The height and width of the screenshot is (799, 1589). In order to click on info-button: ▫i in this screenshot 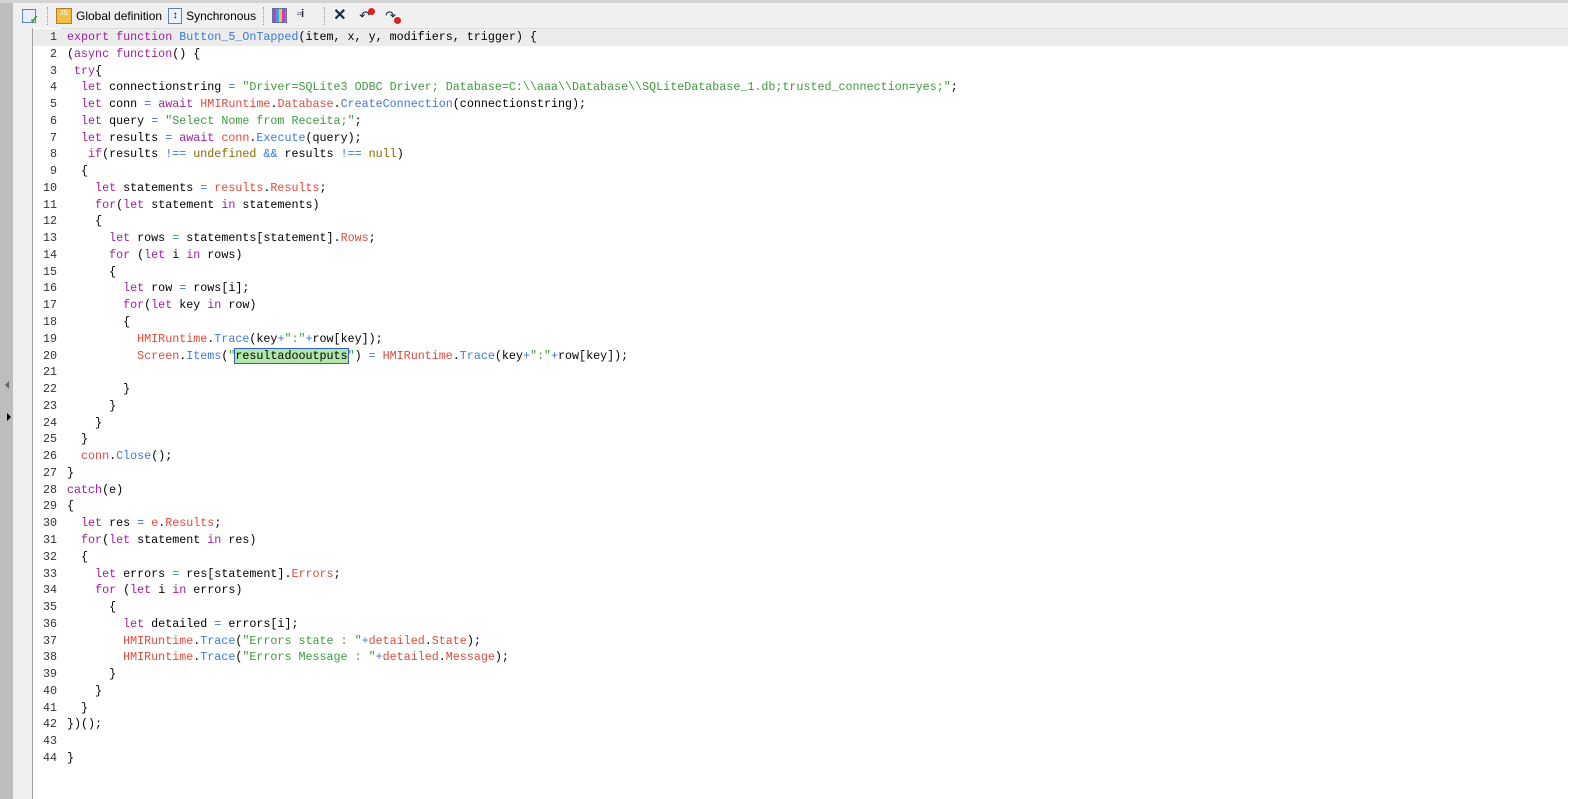, I will do `click(307, 16)`.